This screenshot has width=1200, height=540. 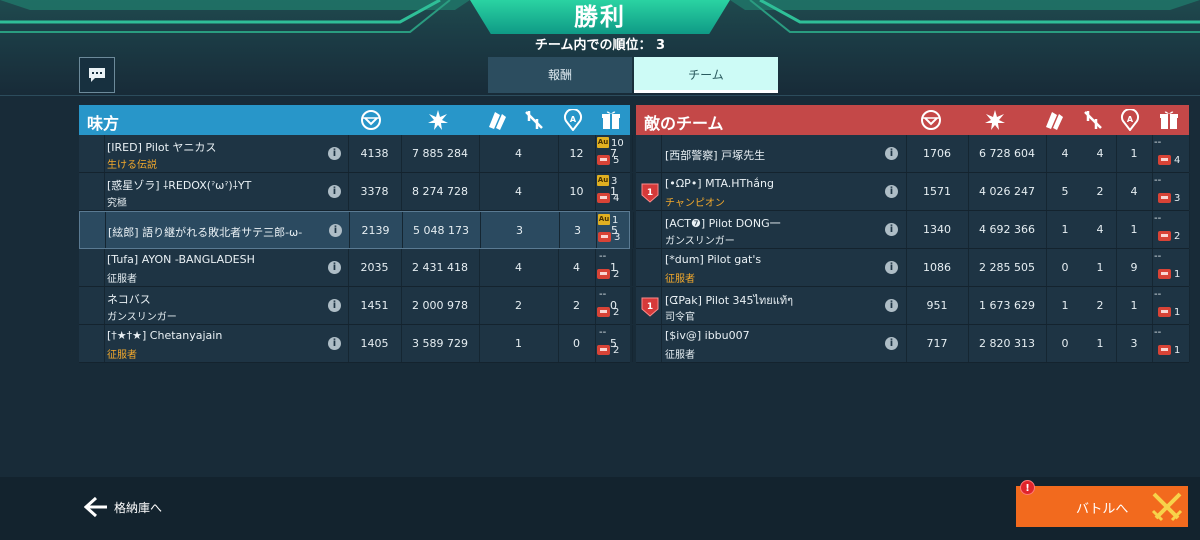 What do you see at coordinates (441, 230) in the screenshot?
I see `stat-damage: 5 048 173` at bounding box center [441, 230].